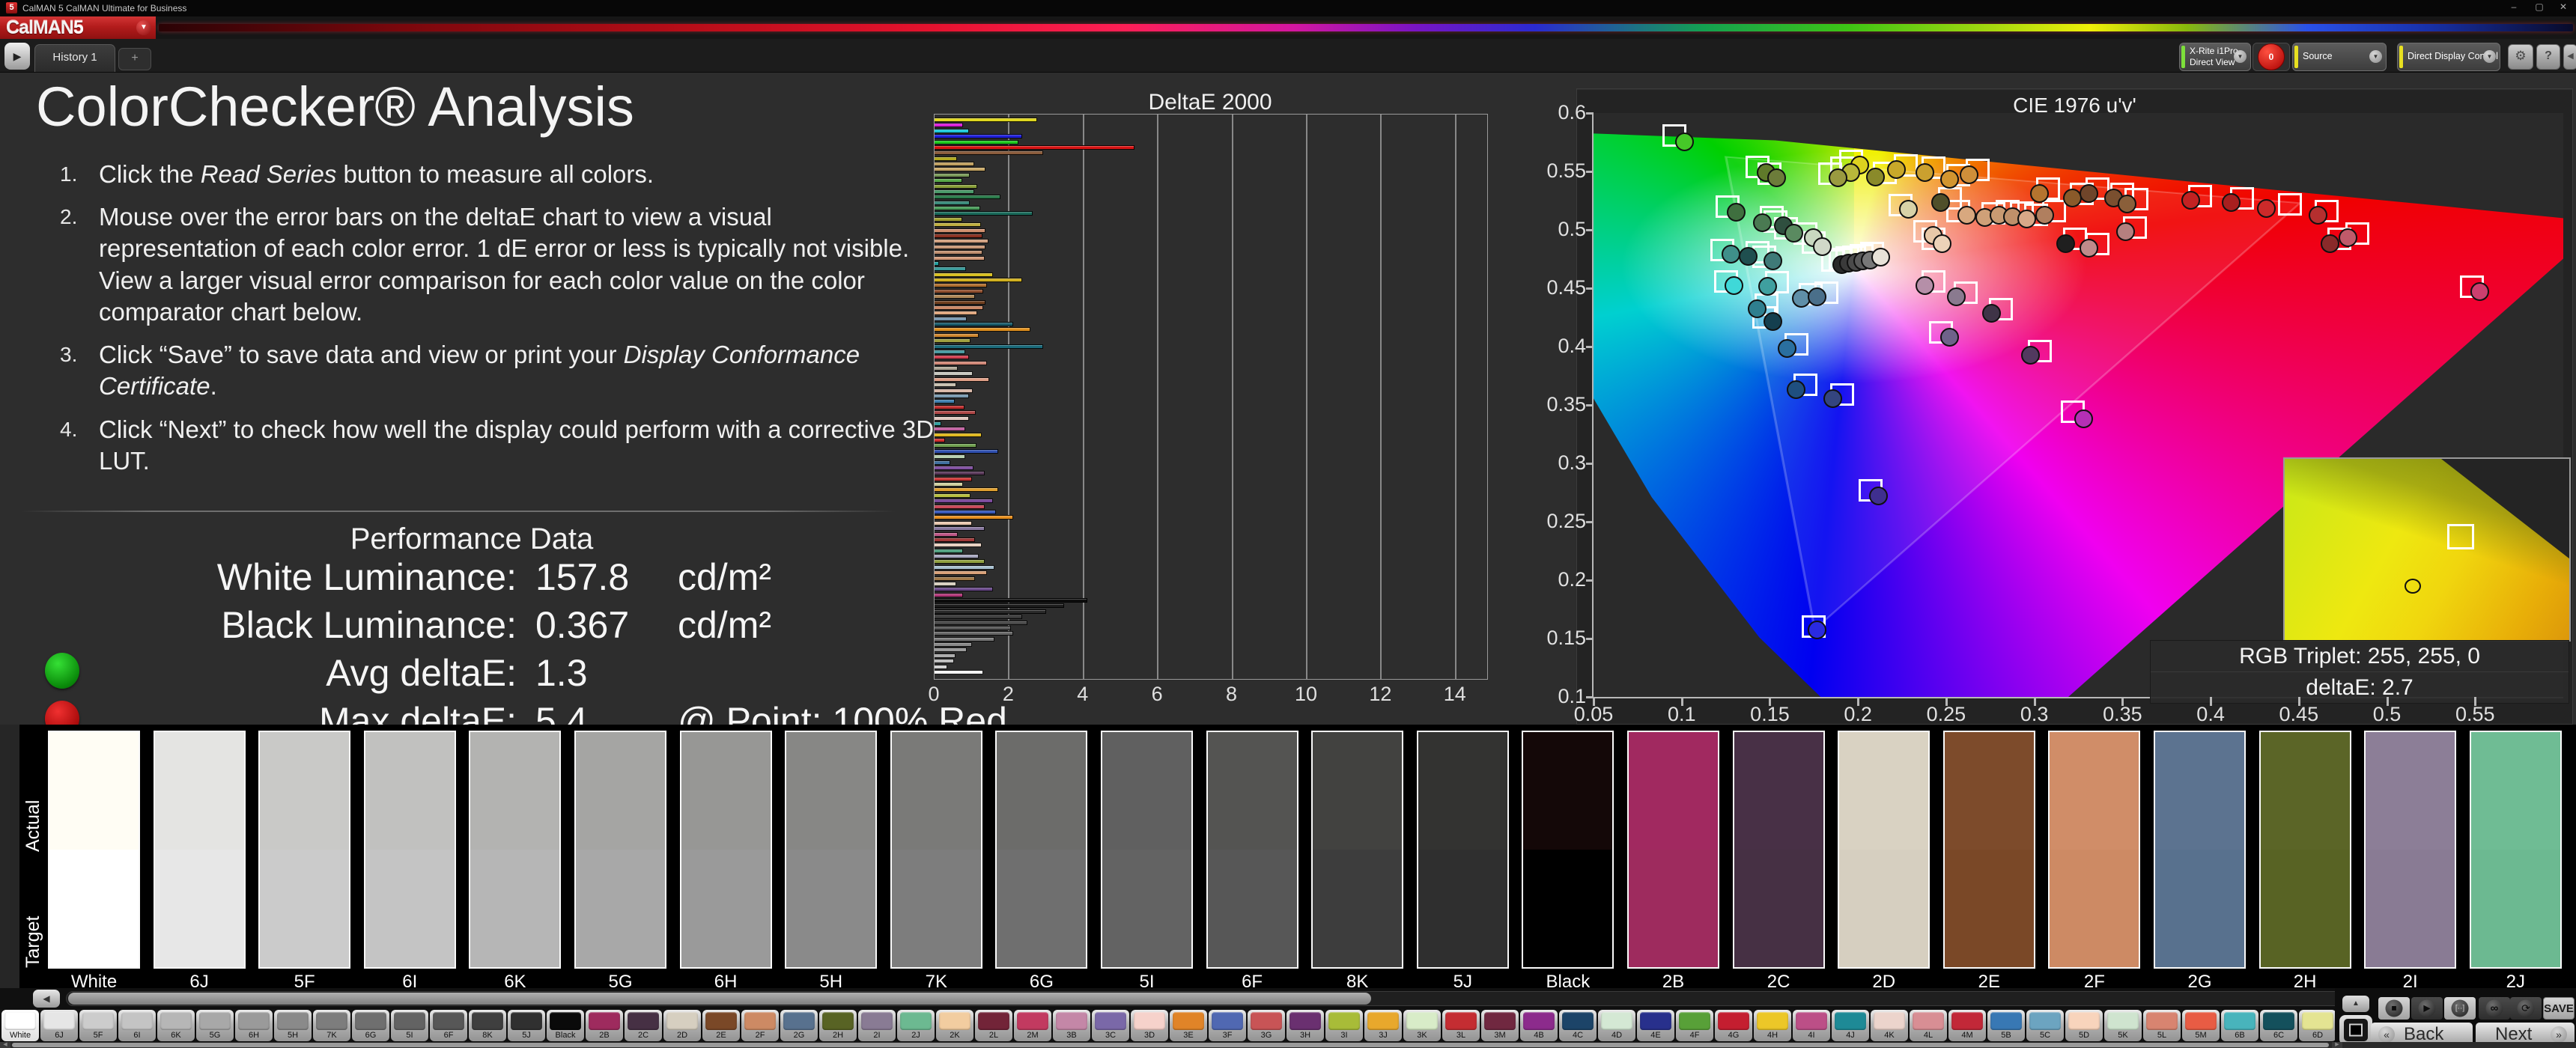 The height and width of the screenshot is (1048, 2576). I want to click on comparator-column-2F, so click(2094, 850).